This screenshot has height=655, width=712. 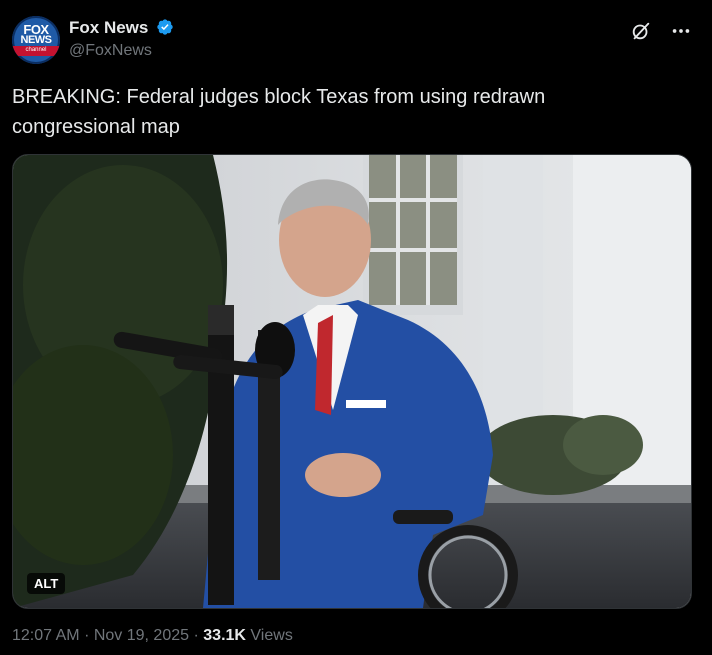 I want to click on avatar-logo-bottom: NEWS, so click(x=36, y=40).